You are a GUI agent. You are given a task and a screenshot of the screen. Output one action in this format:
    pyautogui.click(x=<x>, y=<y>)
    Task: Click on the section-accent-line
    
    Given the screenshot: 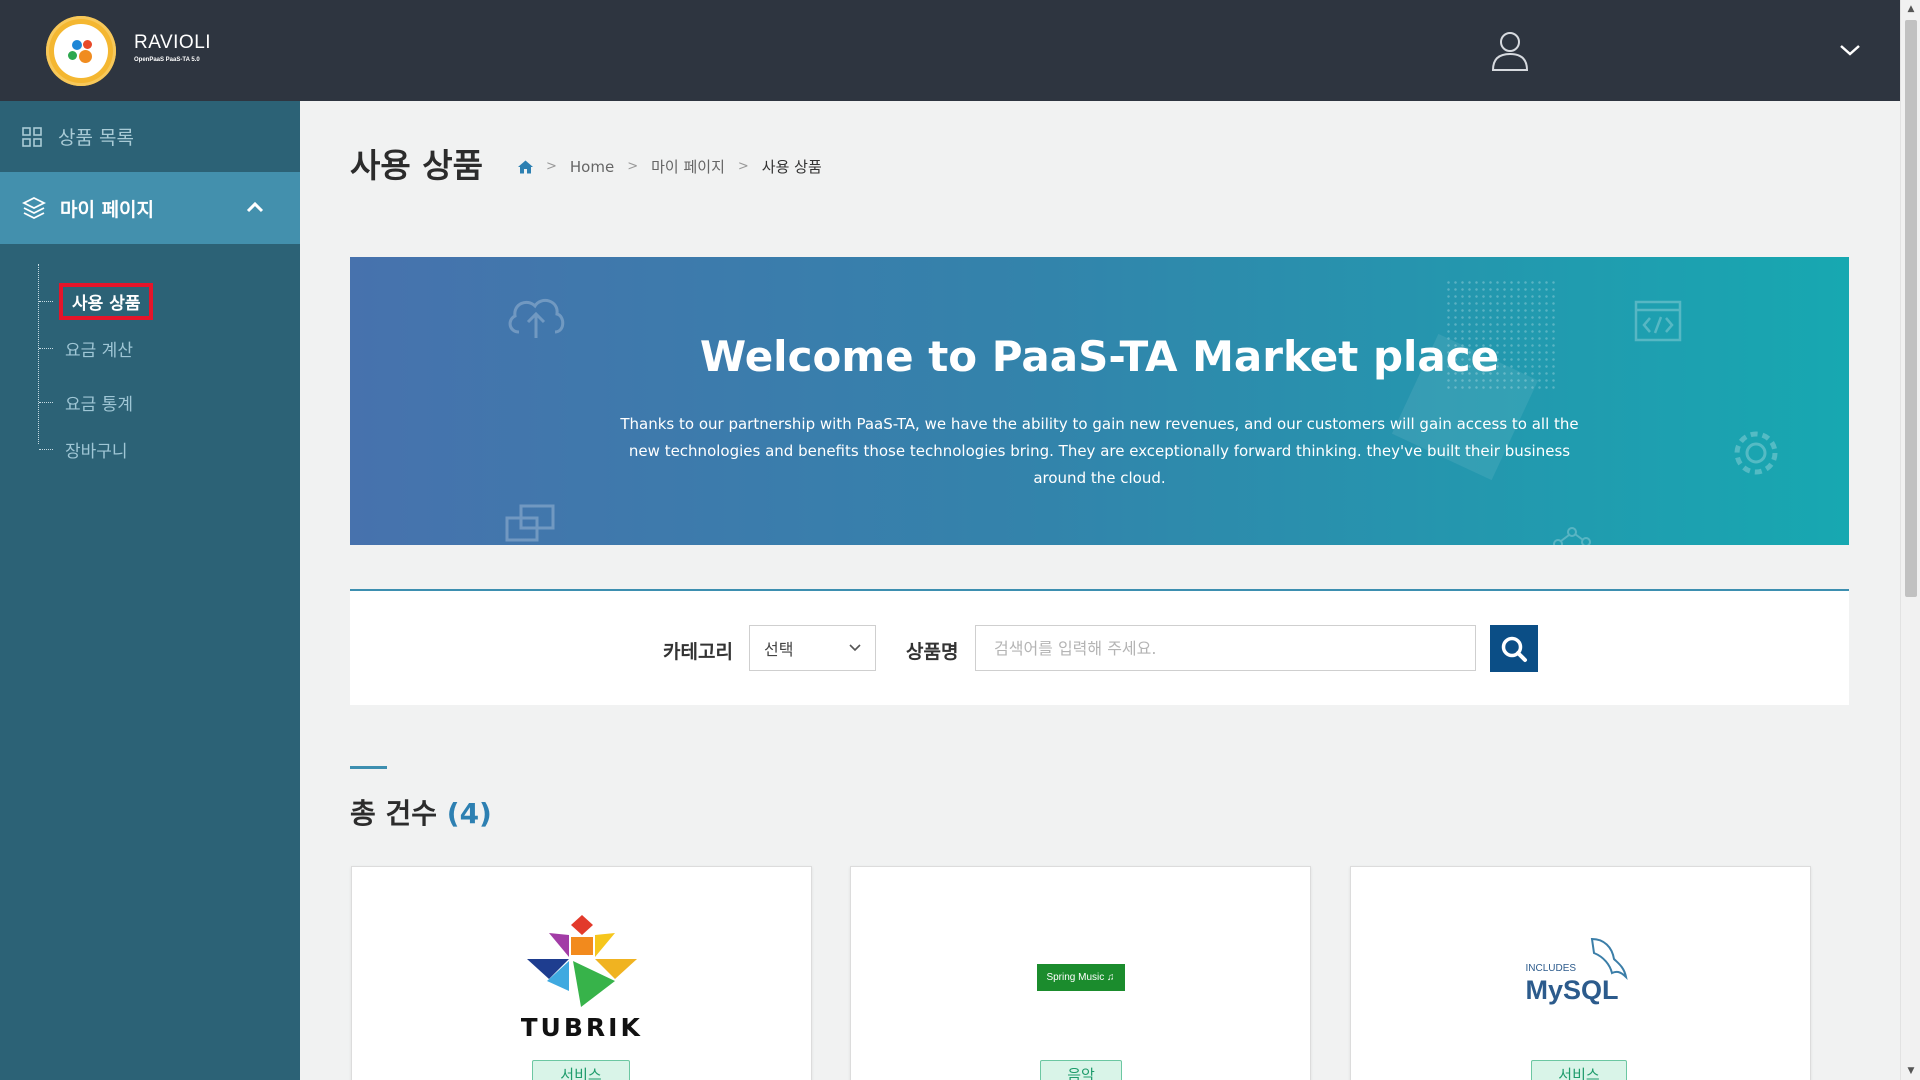 What is the action you would take?
    pyautogui.click(x=368, y=767)
    